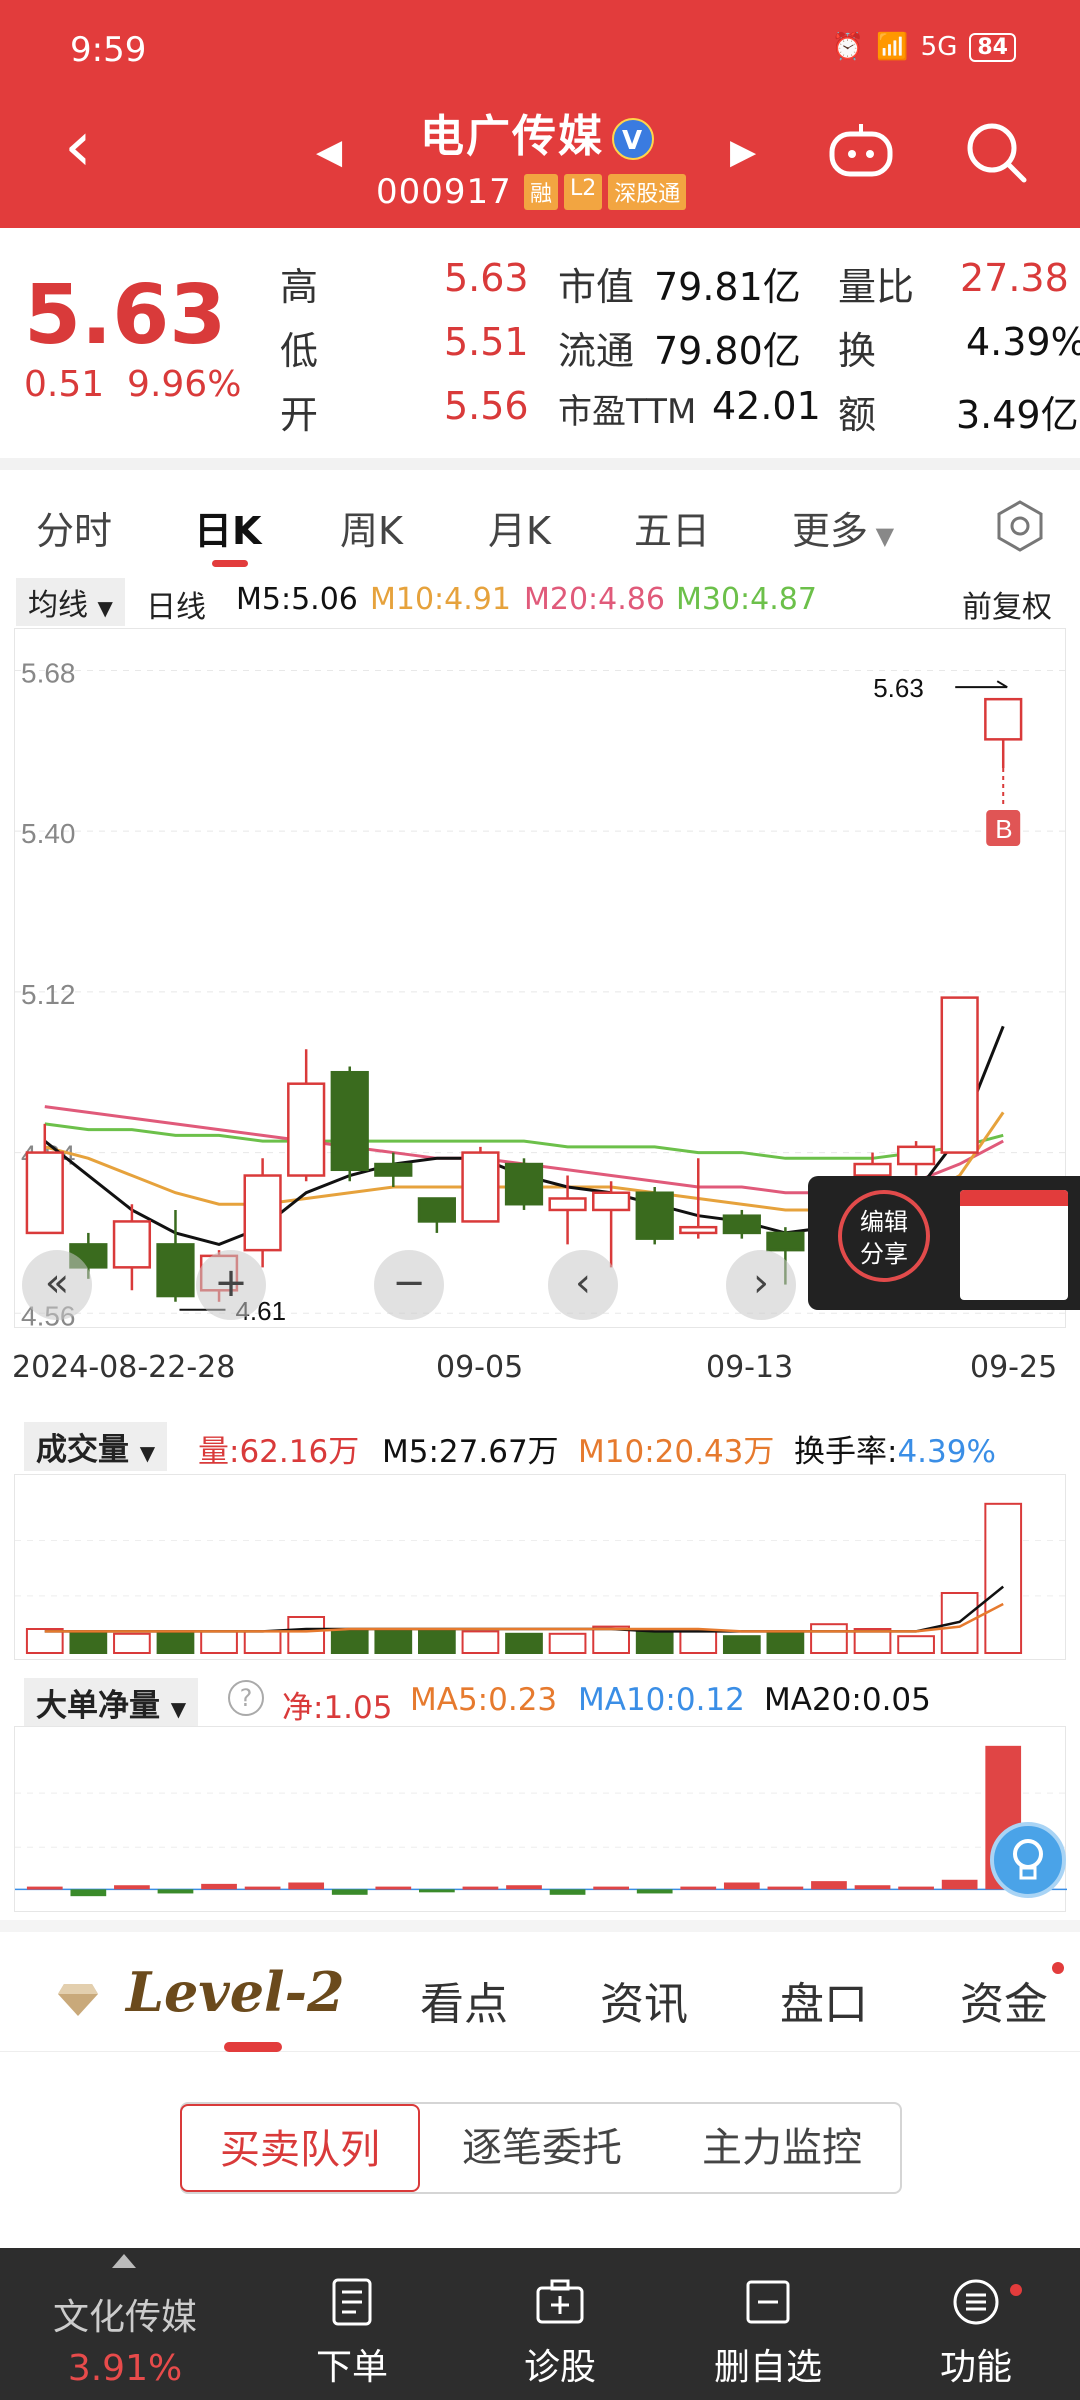 This screenshot has height=2400, width=1080. What do you see at coordinates (892, 47) in the screenshot?
I see `wifi-icon: 📶` at bounding box center [892, 47].